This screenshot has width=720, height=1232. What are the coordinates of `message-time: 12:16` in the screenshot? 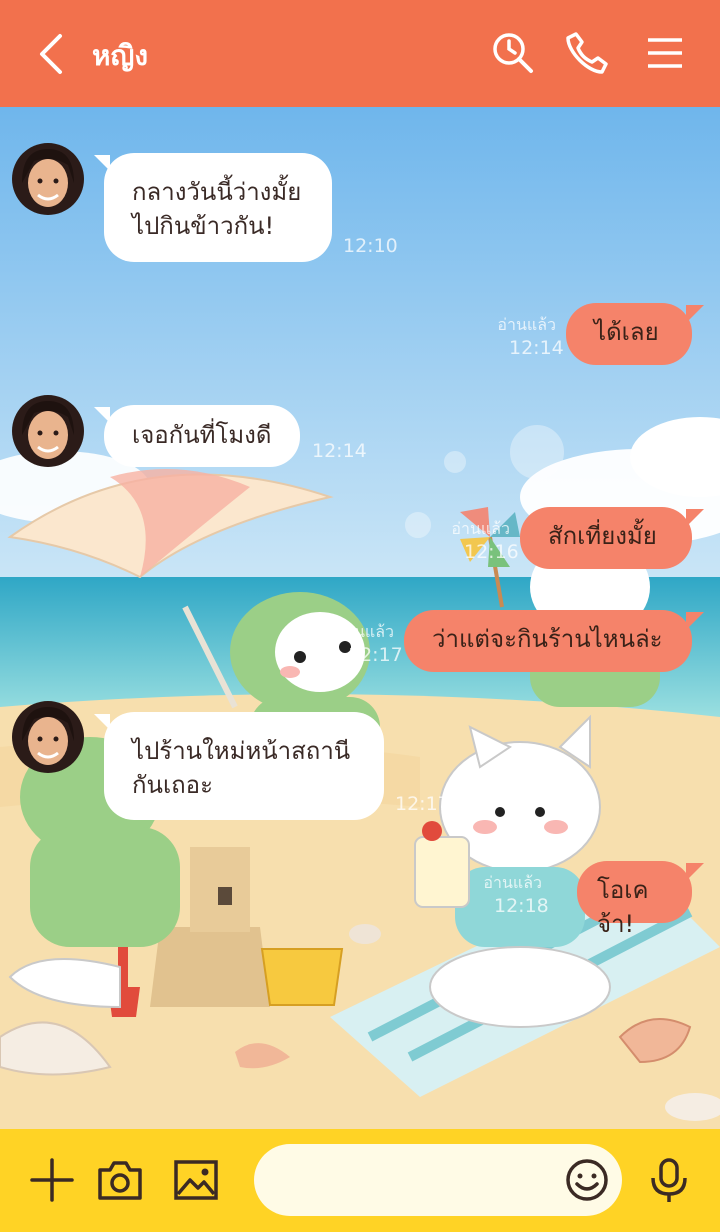 It's located at (491, 552).